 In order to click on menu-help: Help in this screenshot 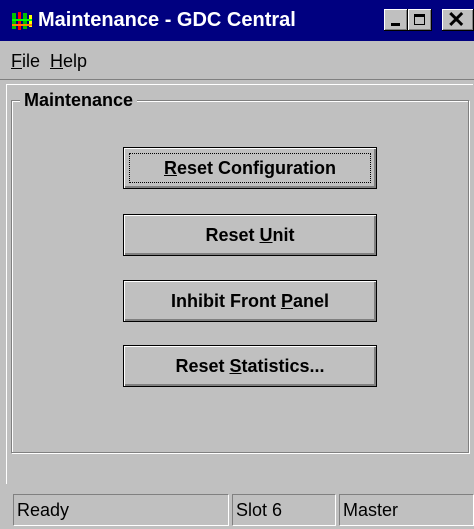, I will do `click(68, 61)`.